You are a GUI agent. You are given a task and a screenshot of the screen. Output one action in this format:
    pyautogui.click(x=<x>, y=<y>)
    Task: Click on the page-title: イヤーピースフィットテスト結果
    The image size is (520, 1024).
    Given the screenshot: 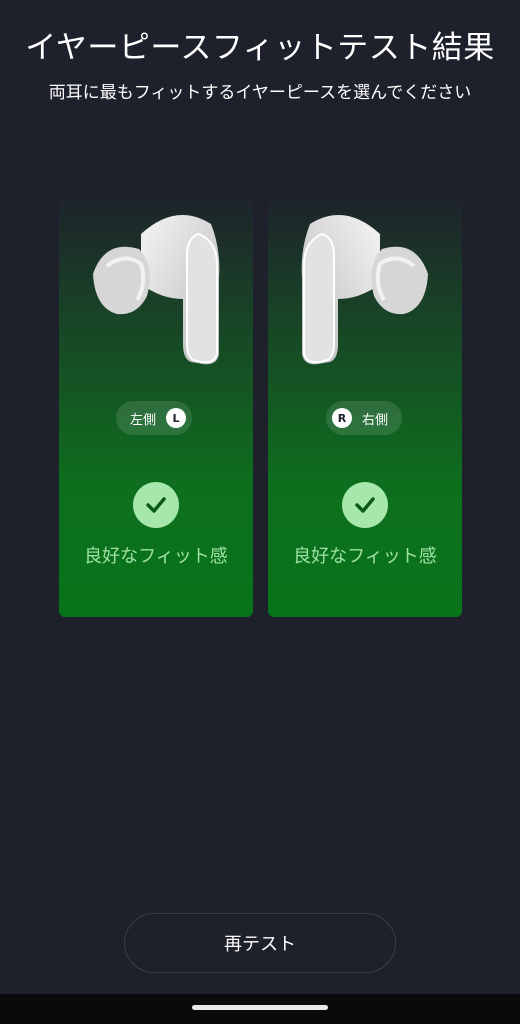 What is the action you would take?
    pyautogui.click(x=260, y=48)
    